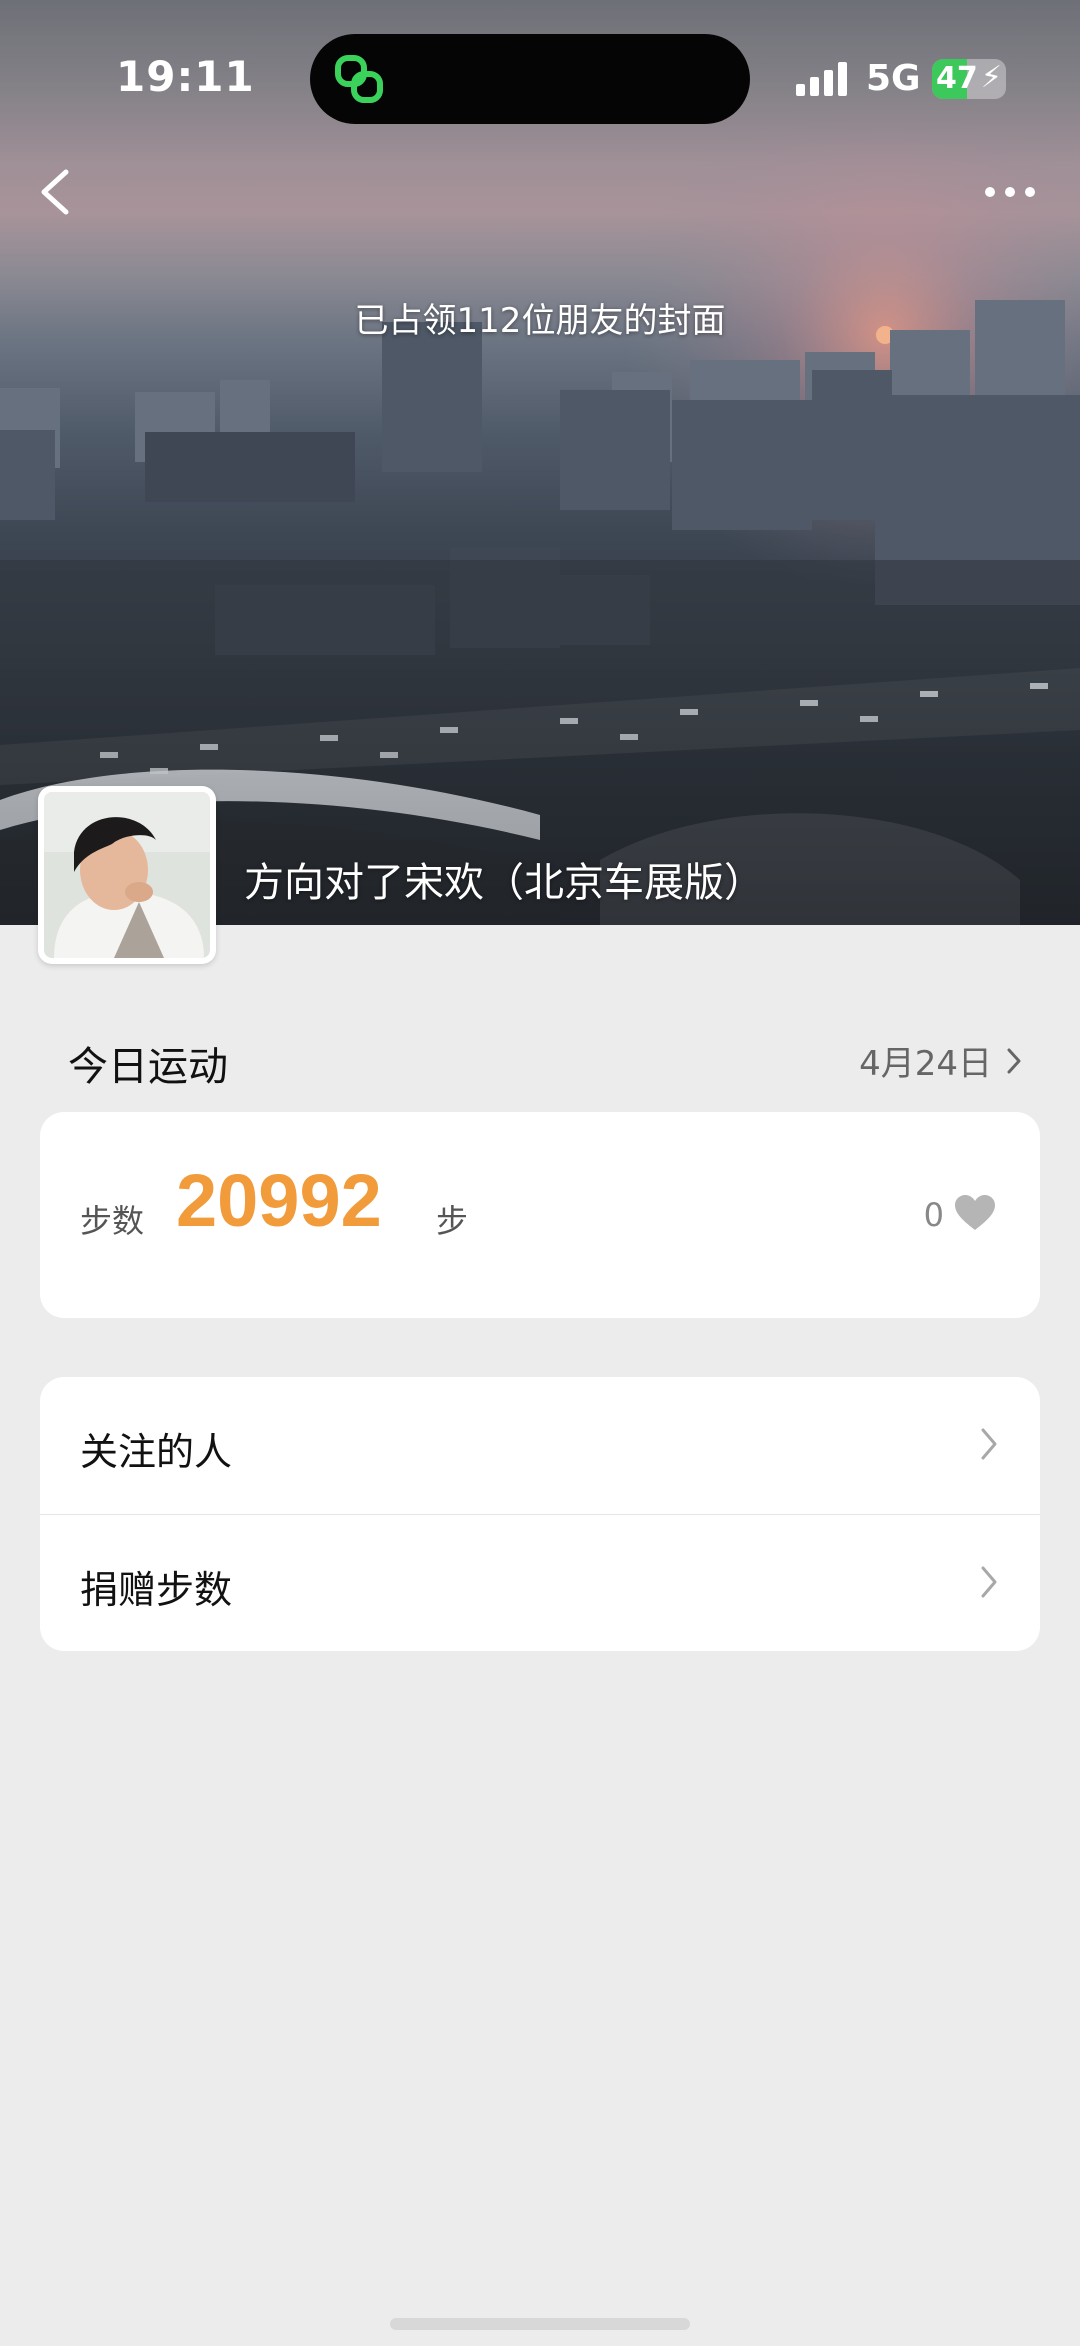  Describe the element at coordinates (540, 2324) in the screenshot. I see `home-indicator` at that location.